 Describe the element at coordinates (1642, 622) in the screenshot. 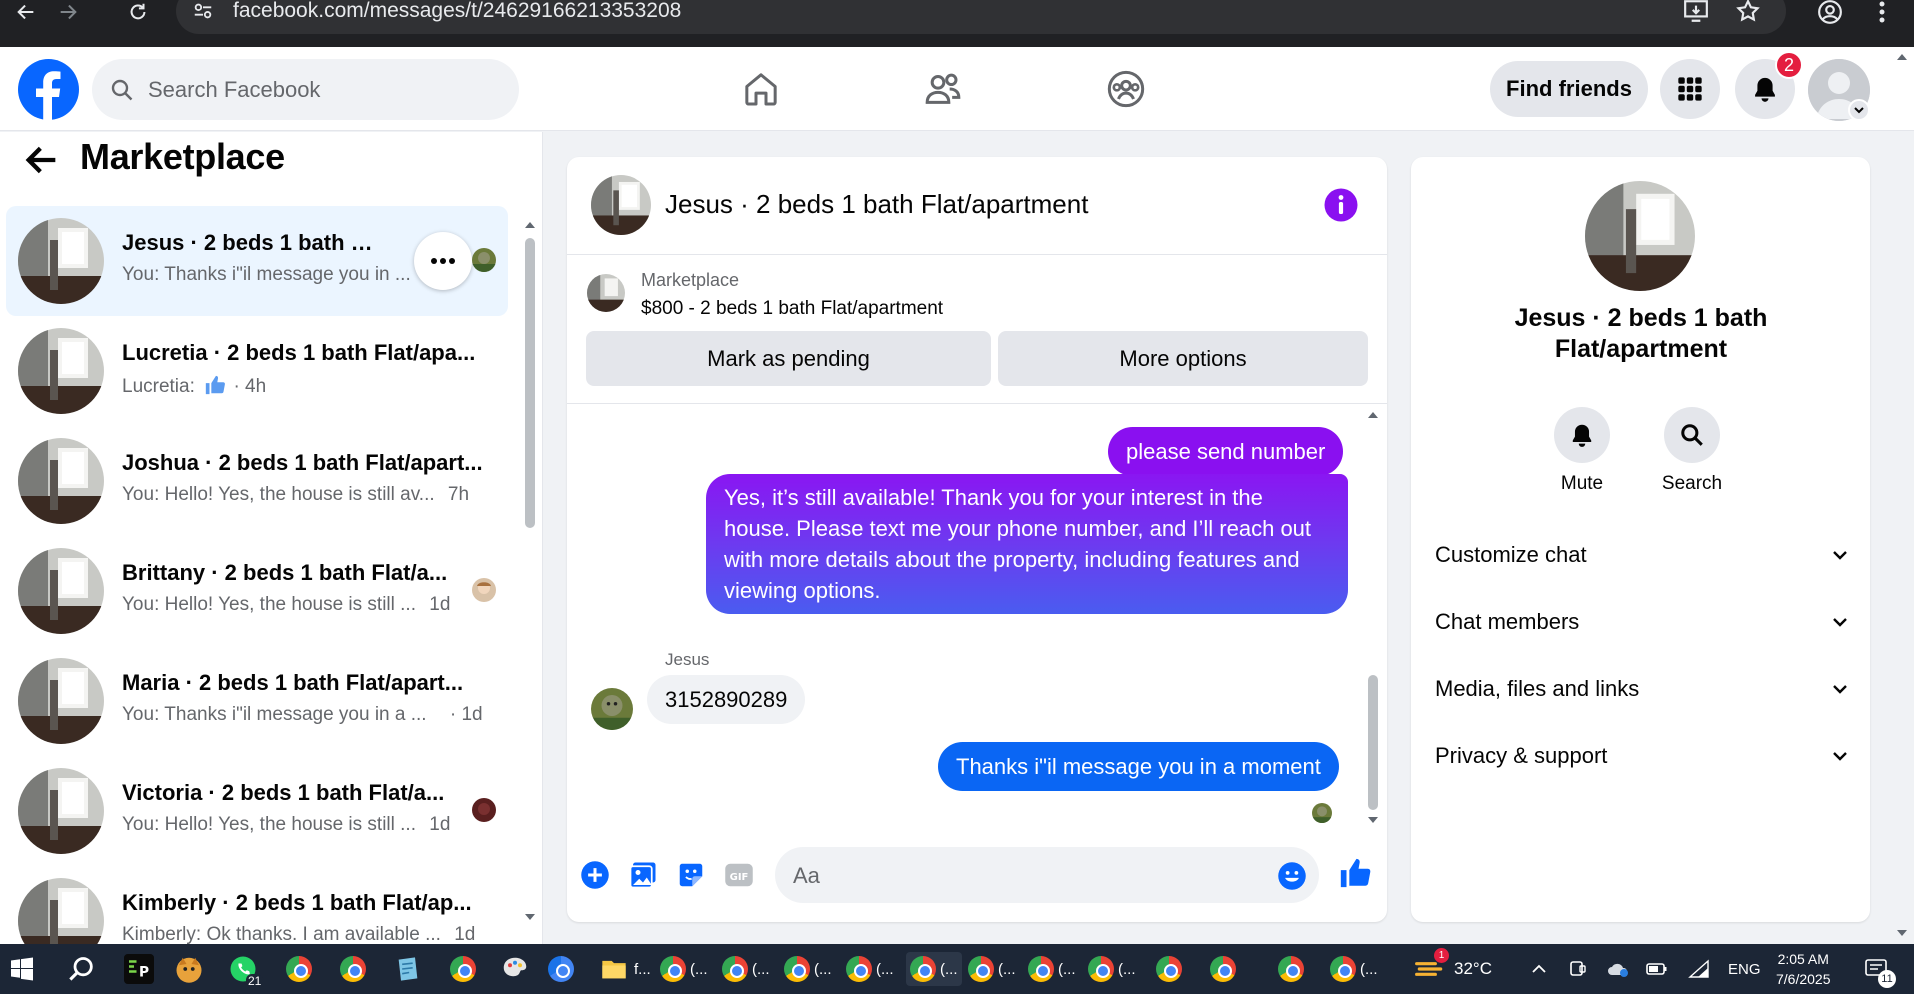

I see `chat-members-section: Chat members` at that location.